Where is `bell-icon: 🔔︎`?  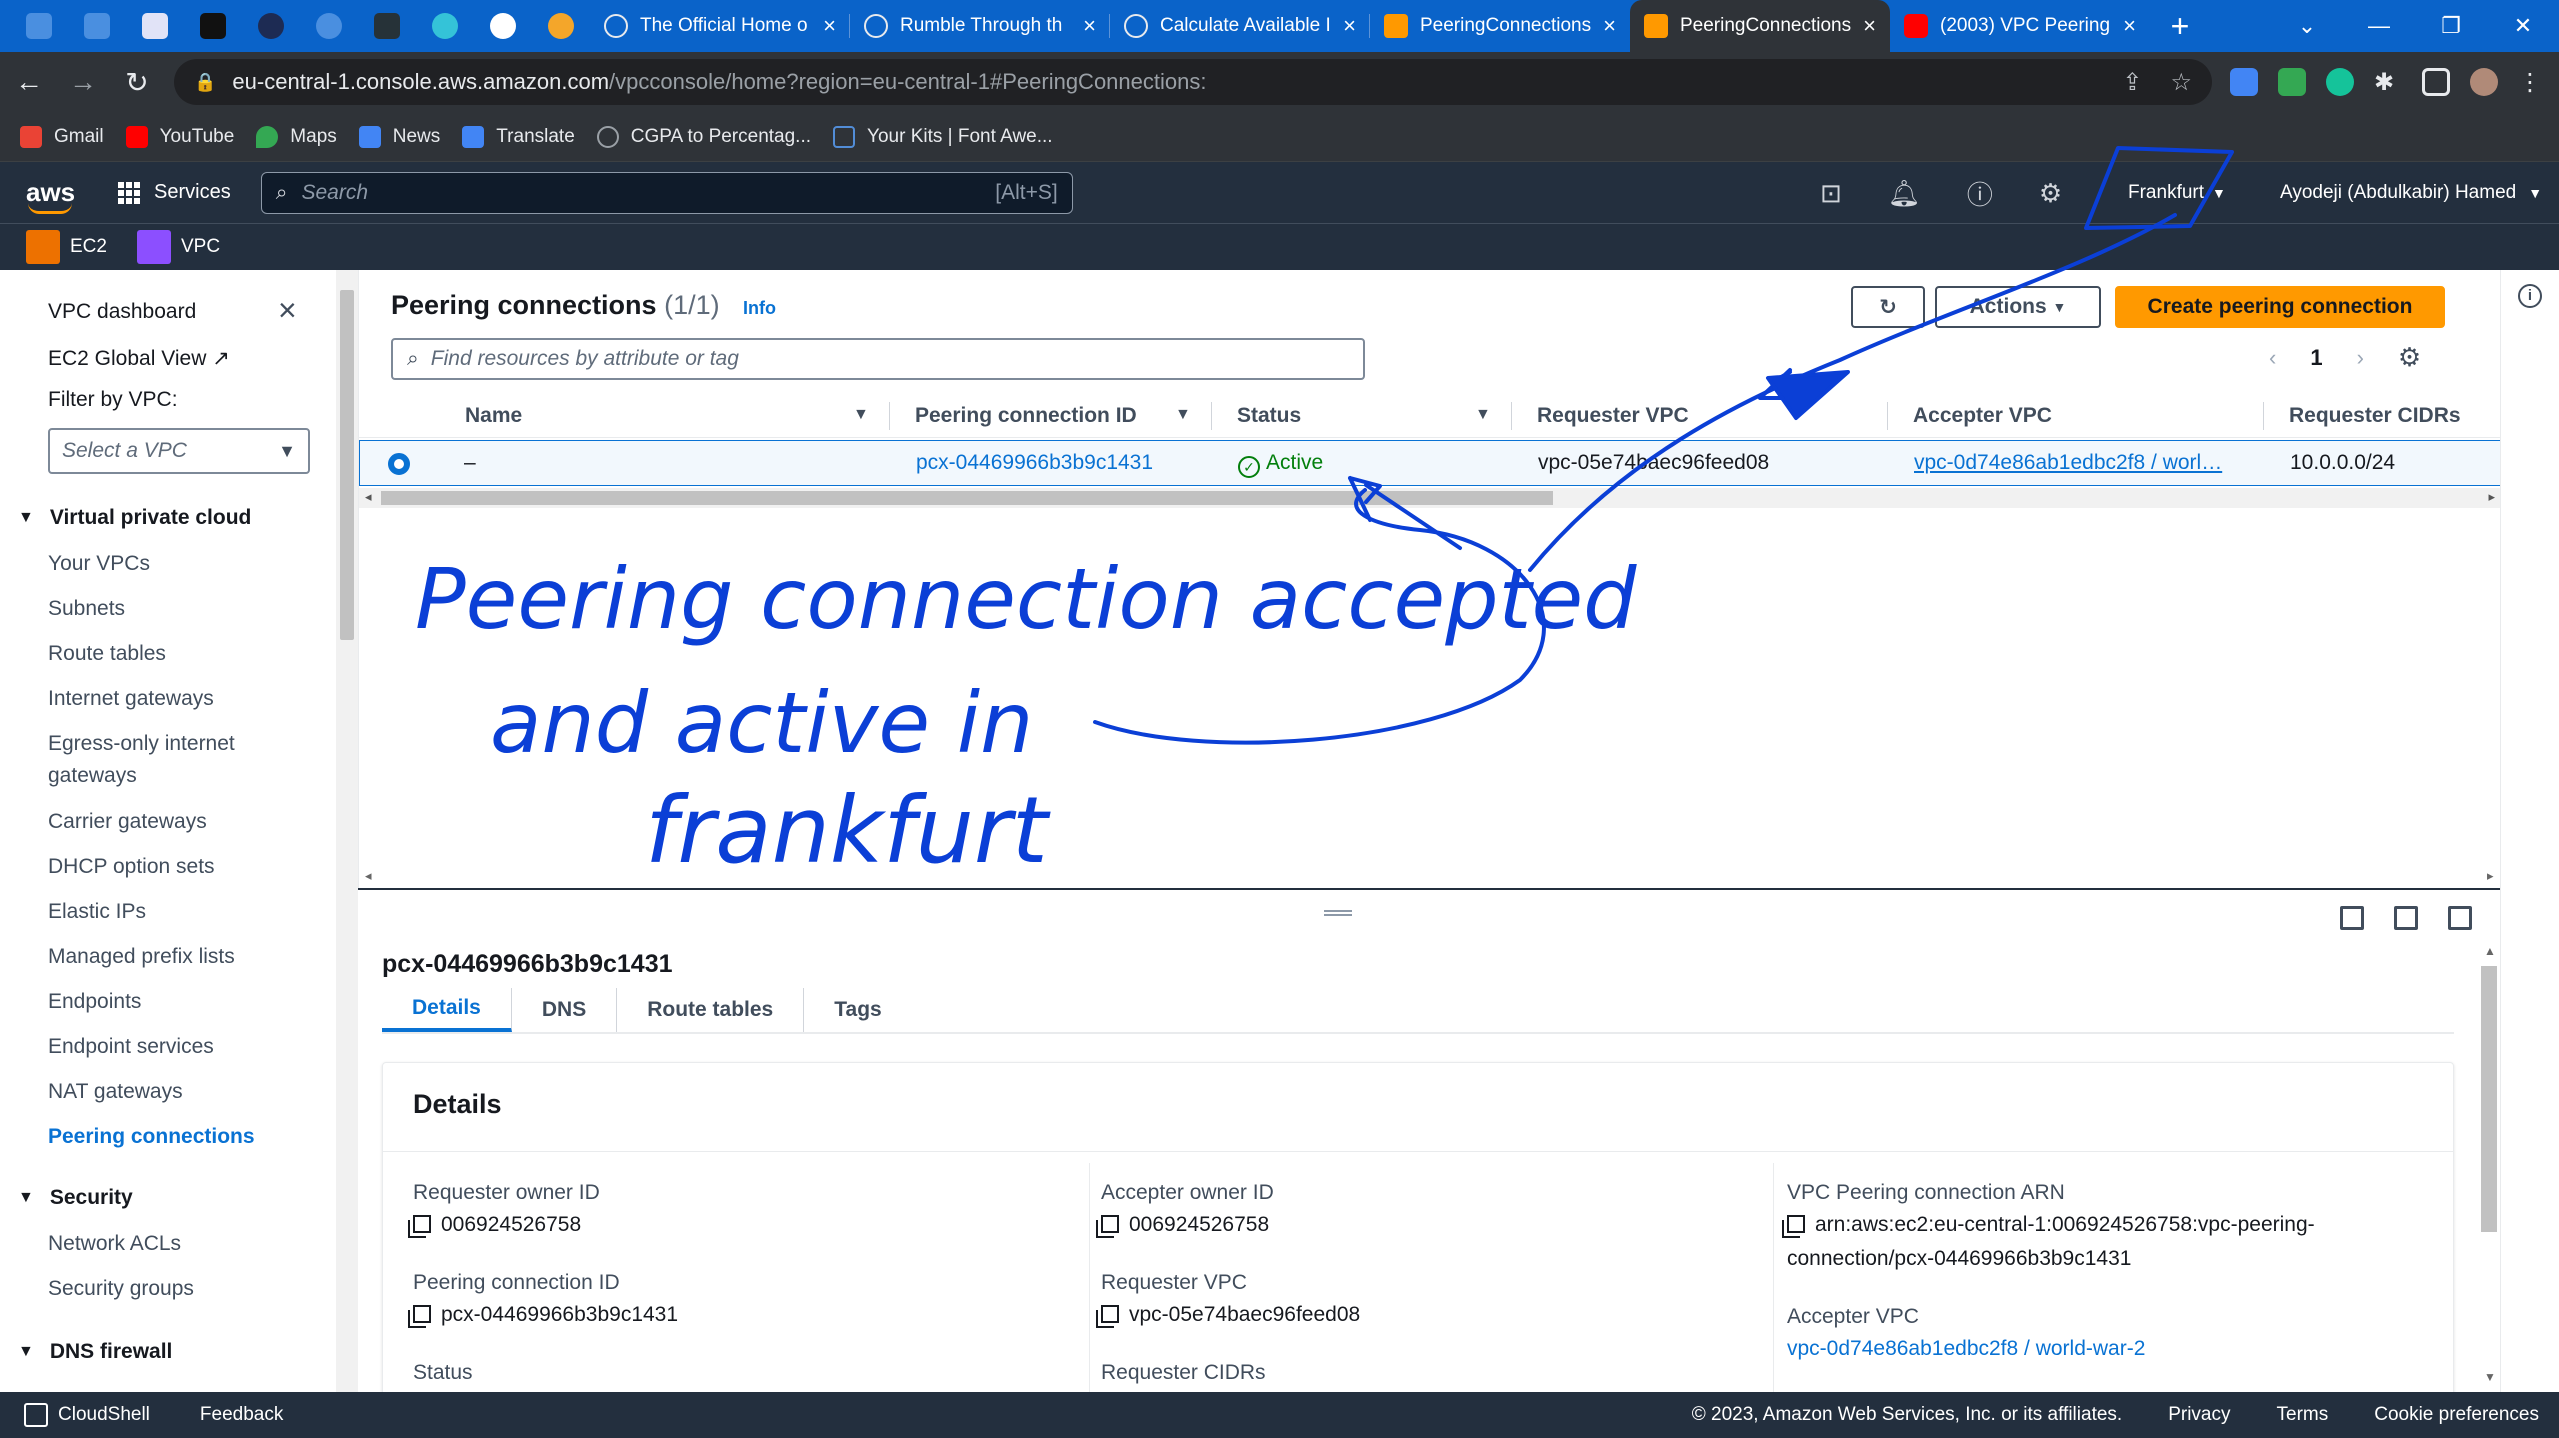 bell-icon: 🔔︎ is located at coordinates (1904, 193).